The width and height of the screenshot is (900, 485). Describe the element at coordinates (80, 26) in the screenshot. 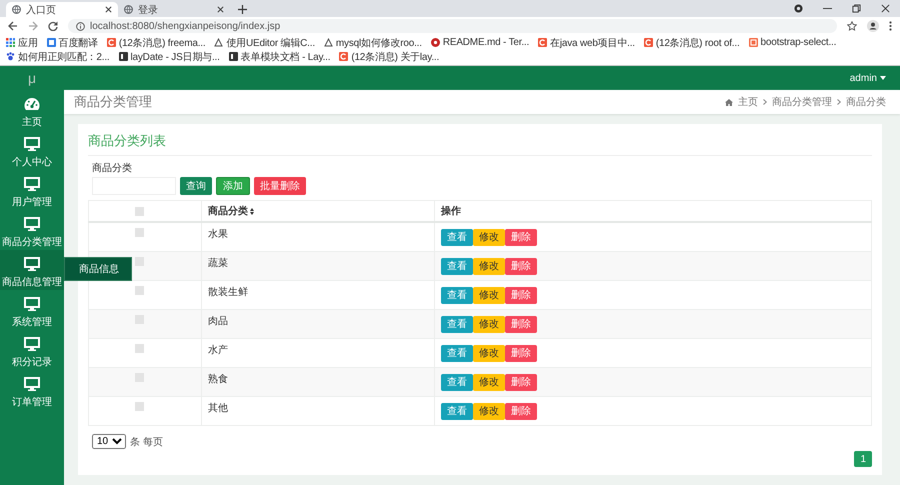

I see `info-icon` at that location.